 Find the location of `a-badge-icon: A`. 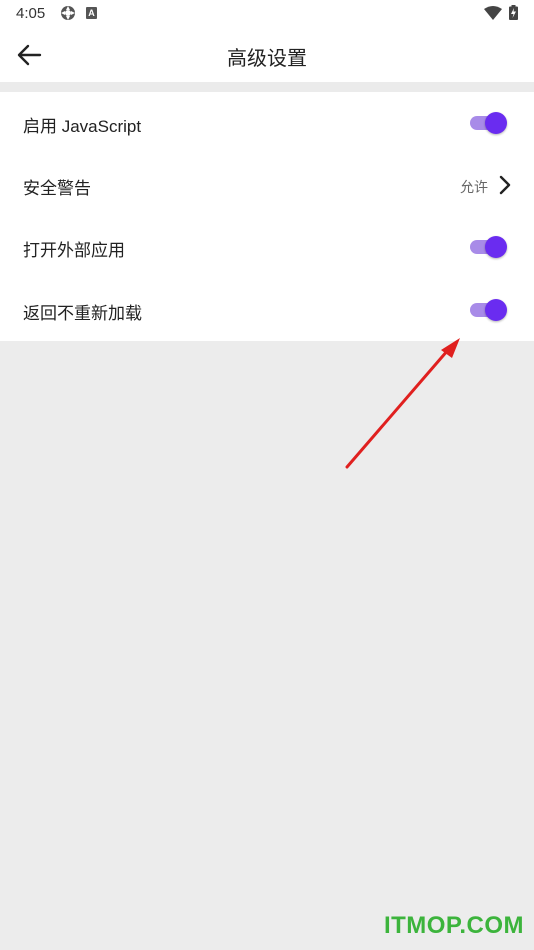

a-badge-icon: A is located at coordinates (91, 13).